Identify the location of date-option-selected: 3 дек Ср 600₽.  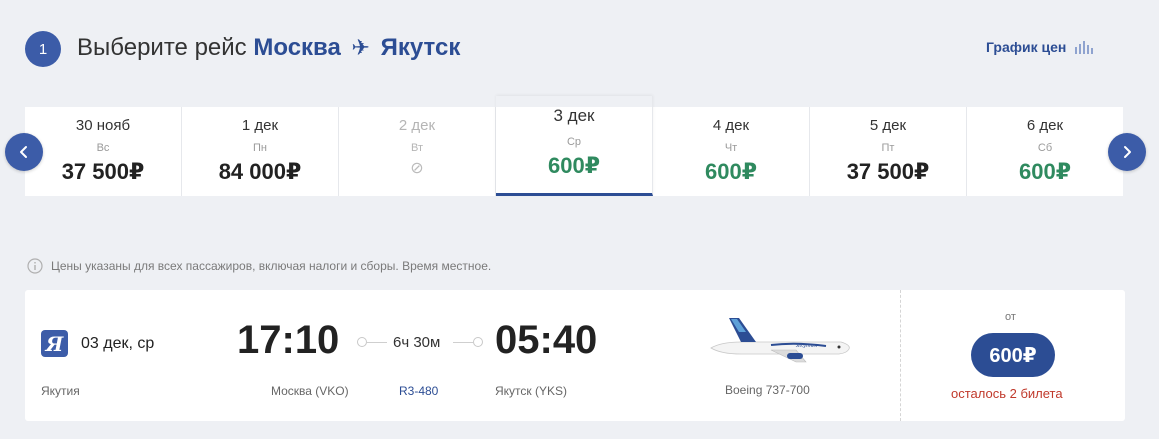
(574, 146).